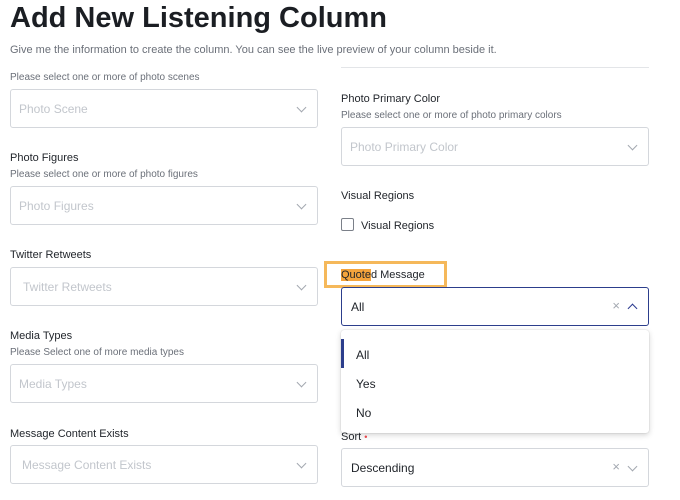 The height and width of the screenshot is (500, 680). Describe the element at coordinates (632, 308) in the screenshot. I see `chevron-up-icon` at that location.